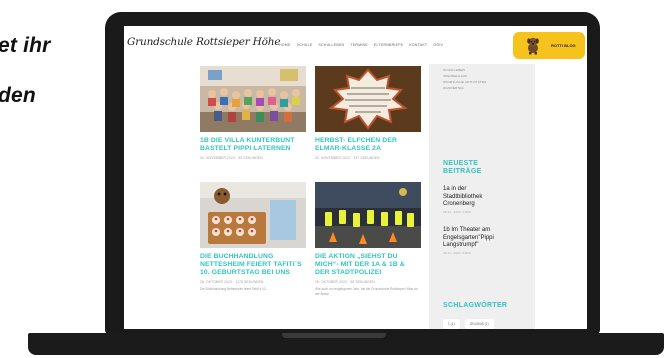  I want to click on nav-item-termine: TERMINE, so click(359, 45).